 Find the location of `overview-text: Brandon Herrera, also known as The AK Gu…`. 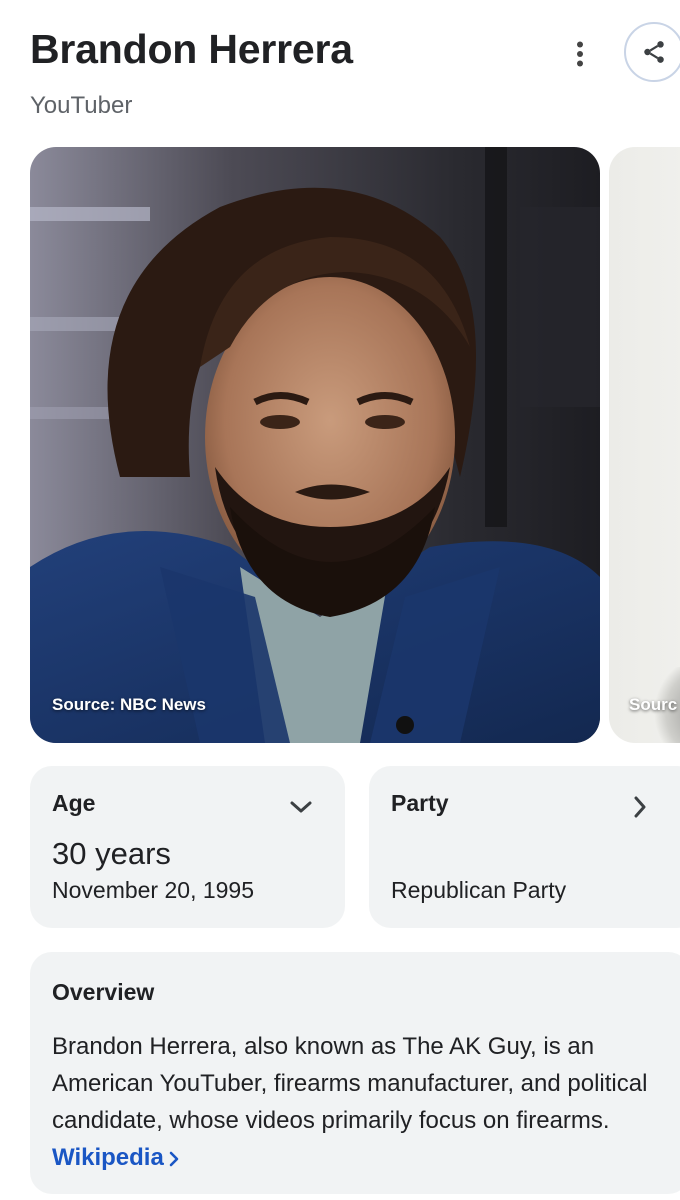

overview-text: Brandon Herrera, also known as The AK Gu… is located at coordinates (357, 1102).